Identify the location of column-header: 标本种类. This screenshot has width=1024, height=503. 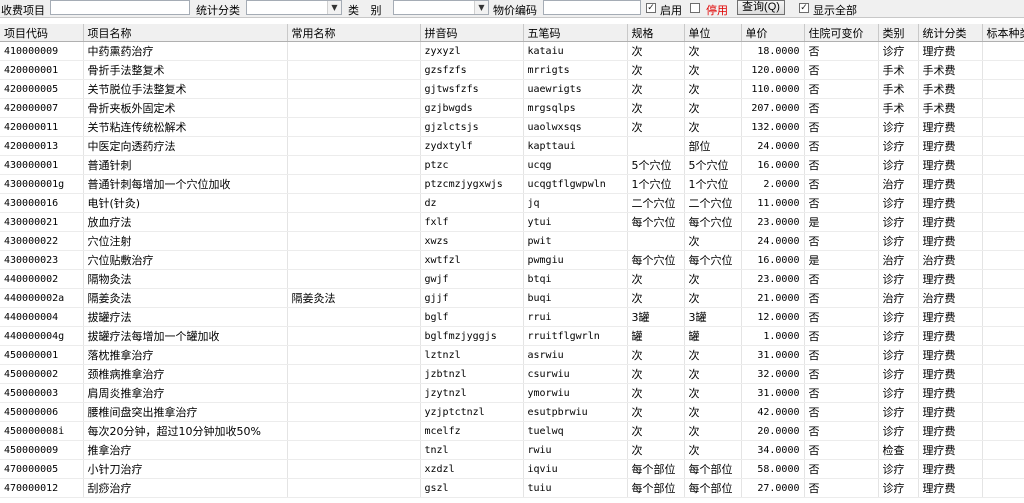
(1003, 33).